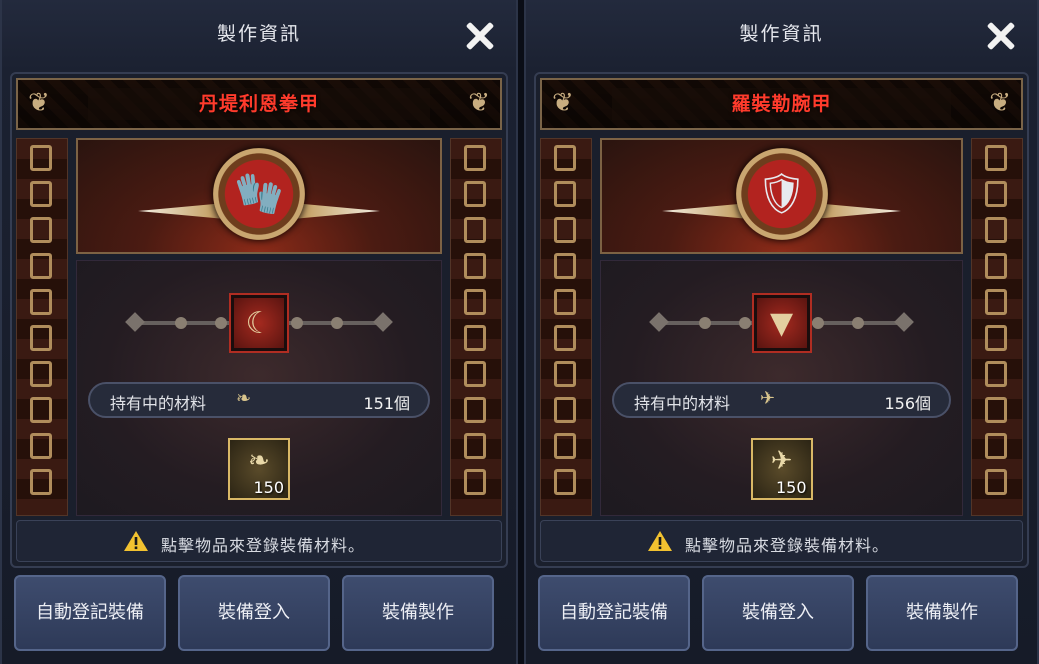 The height and width of the screenshot is (664, 1039). I want to click on item-emblem-area: 🧤, so click(259, 196).